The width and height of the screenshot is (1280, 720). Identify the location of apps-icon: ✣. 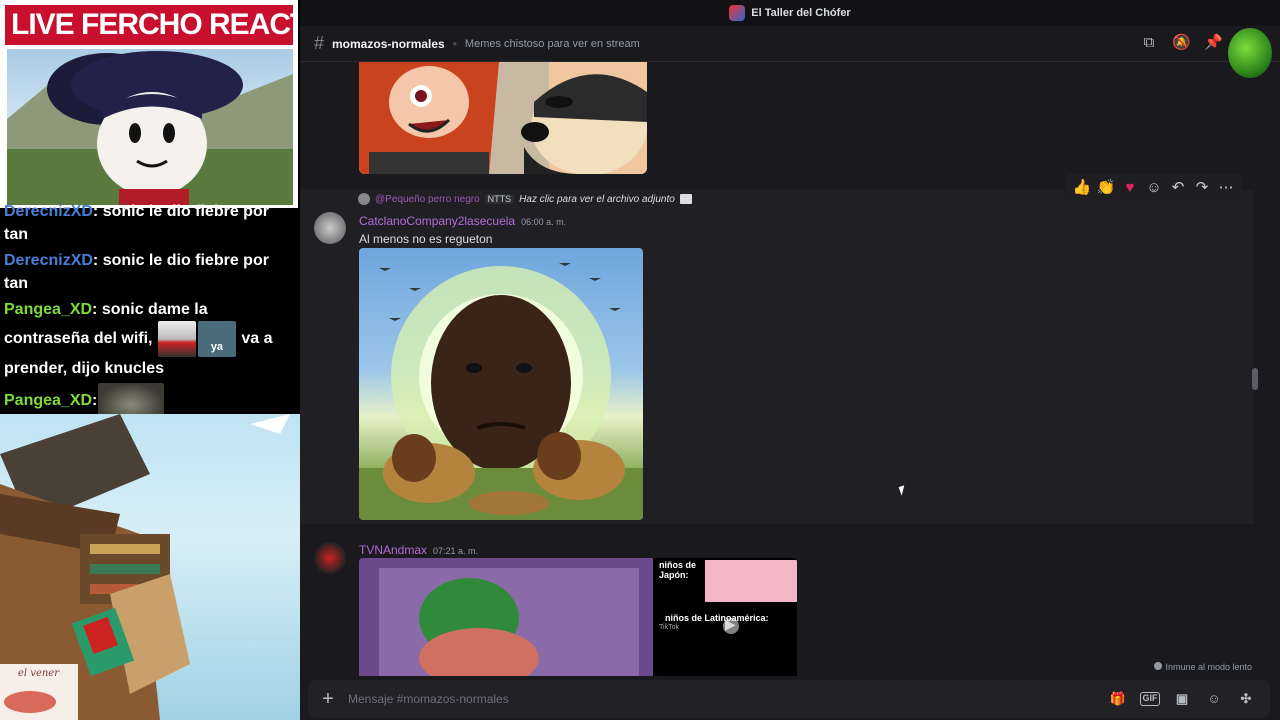
(1246, 699).